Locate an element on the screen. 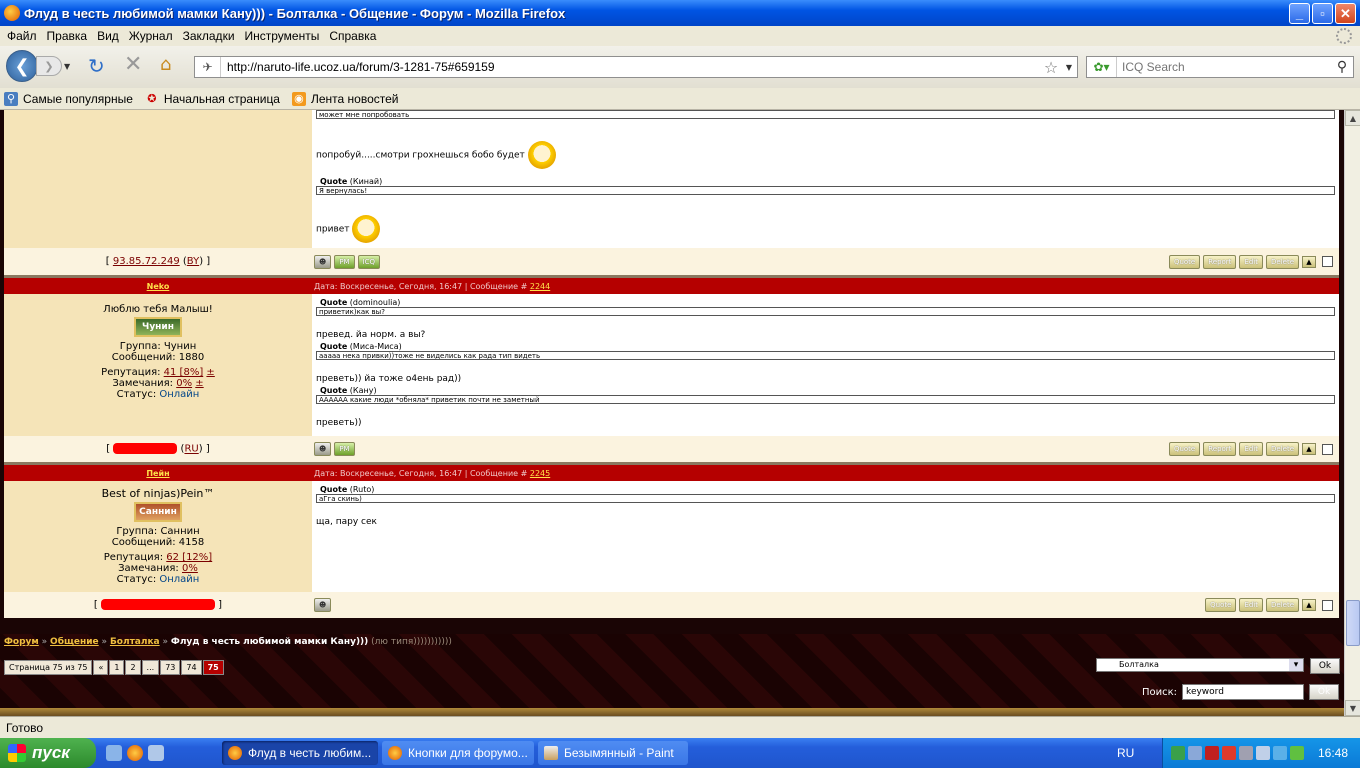 The image size is (1360, 768). reputation-link: 62 [12%] is located at coordinates (189, 557).